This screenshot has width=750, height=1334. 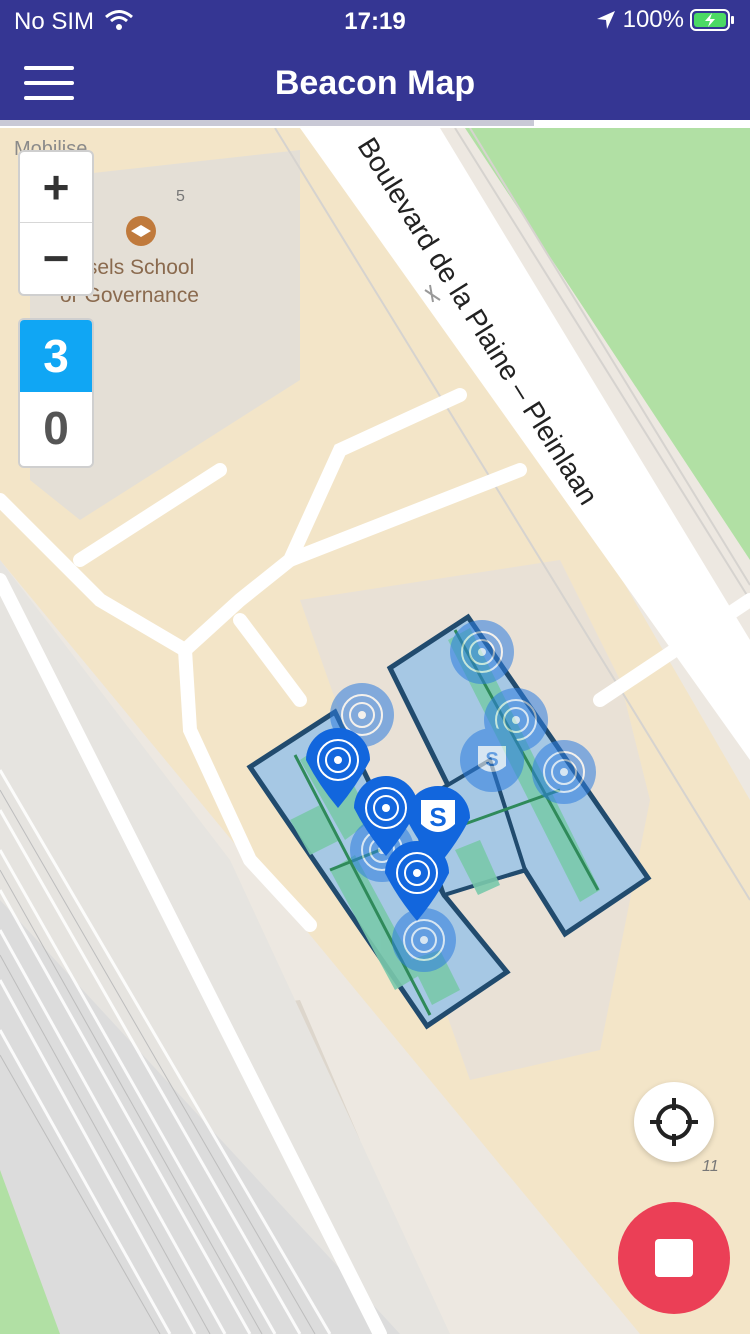 I want to click on floor-button-3: 3, so click(x=56, y=356).